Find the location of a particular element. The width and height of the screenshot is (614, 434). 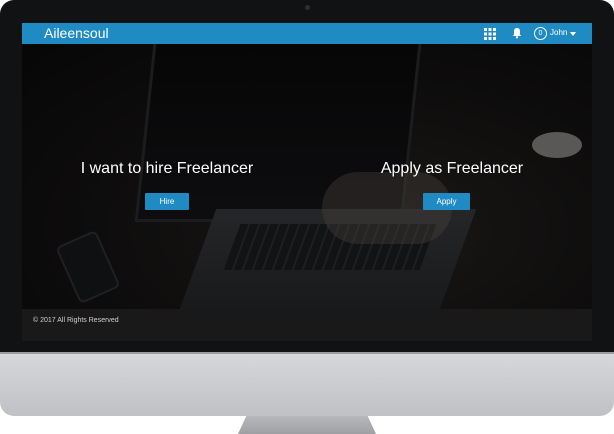

caret-down-icon is located at coordinates (573, 34).